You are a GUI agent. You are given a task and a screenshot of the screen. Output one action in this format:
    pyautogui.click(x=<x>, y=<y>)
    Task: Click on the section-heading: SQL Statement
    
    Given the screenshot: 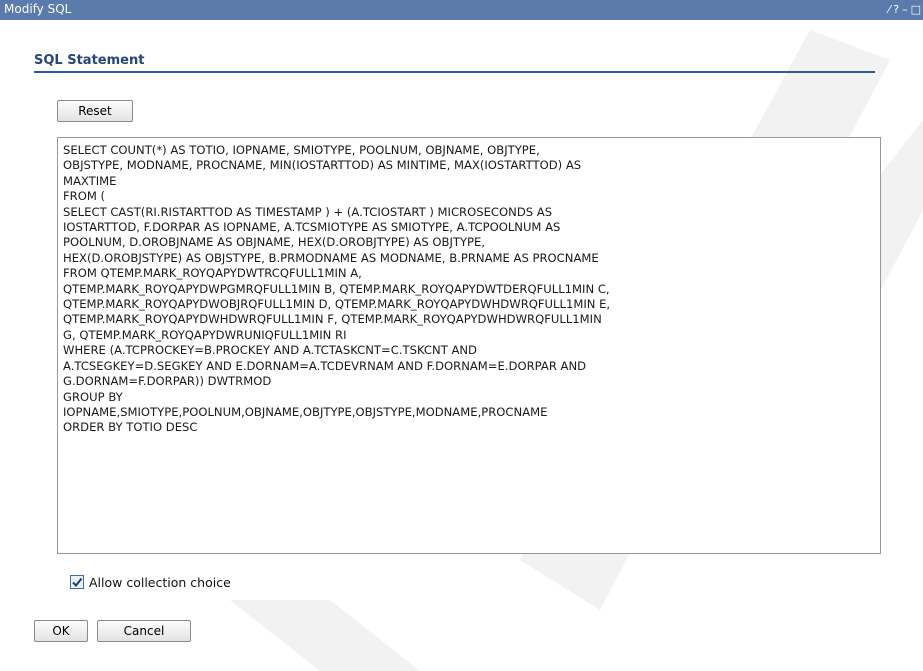 What is the action you would take?
    pyautogui.click(x=454, y=63)
    